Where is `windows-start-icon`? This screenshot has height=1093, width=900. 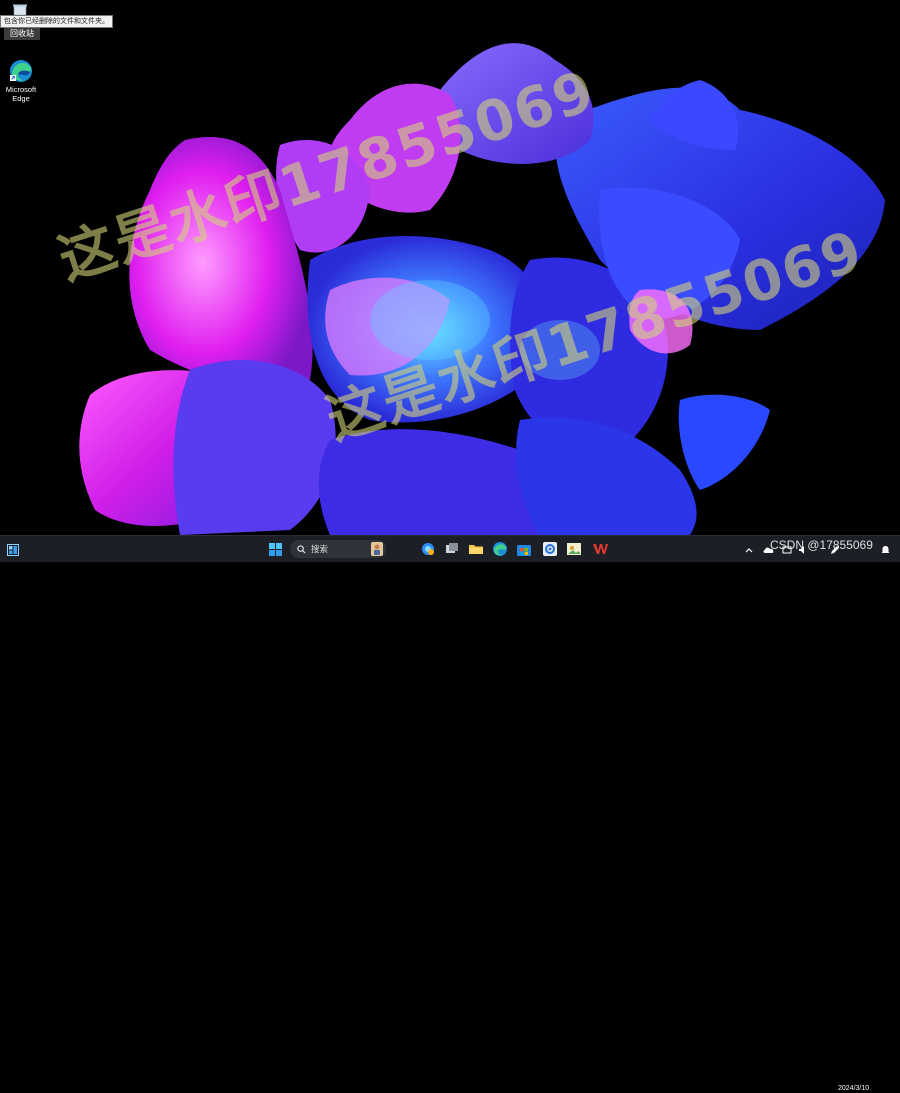
windows-start-icon is located at coordinates (275, 549).